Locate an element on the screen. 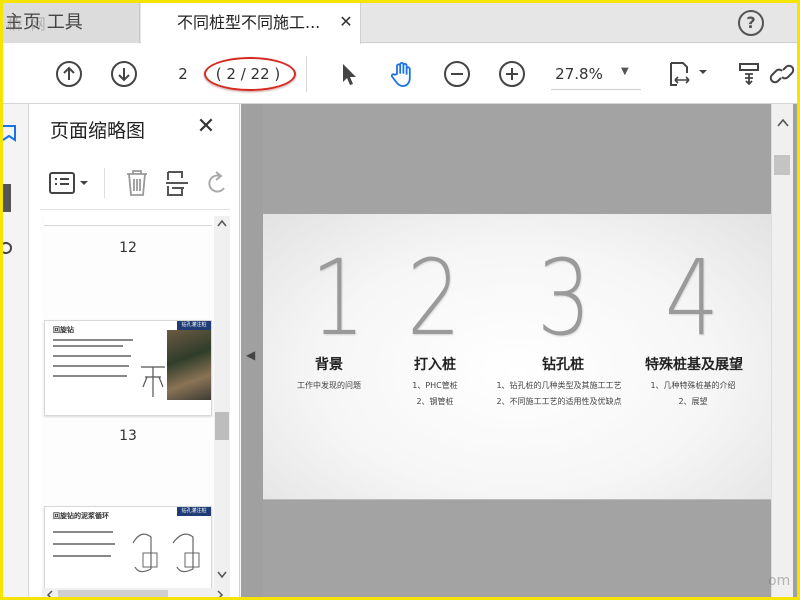 This screenshot has height=600, width=800. side-navigation-strip is located at coordinates (16, 350).